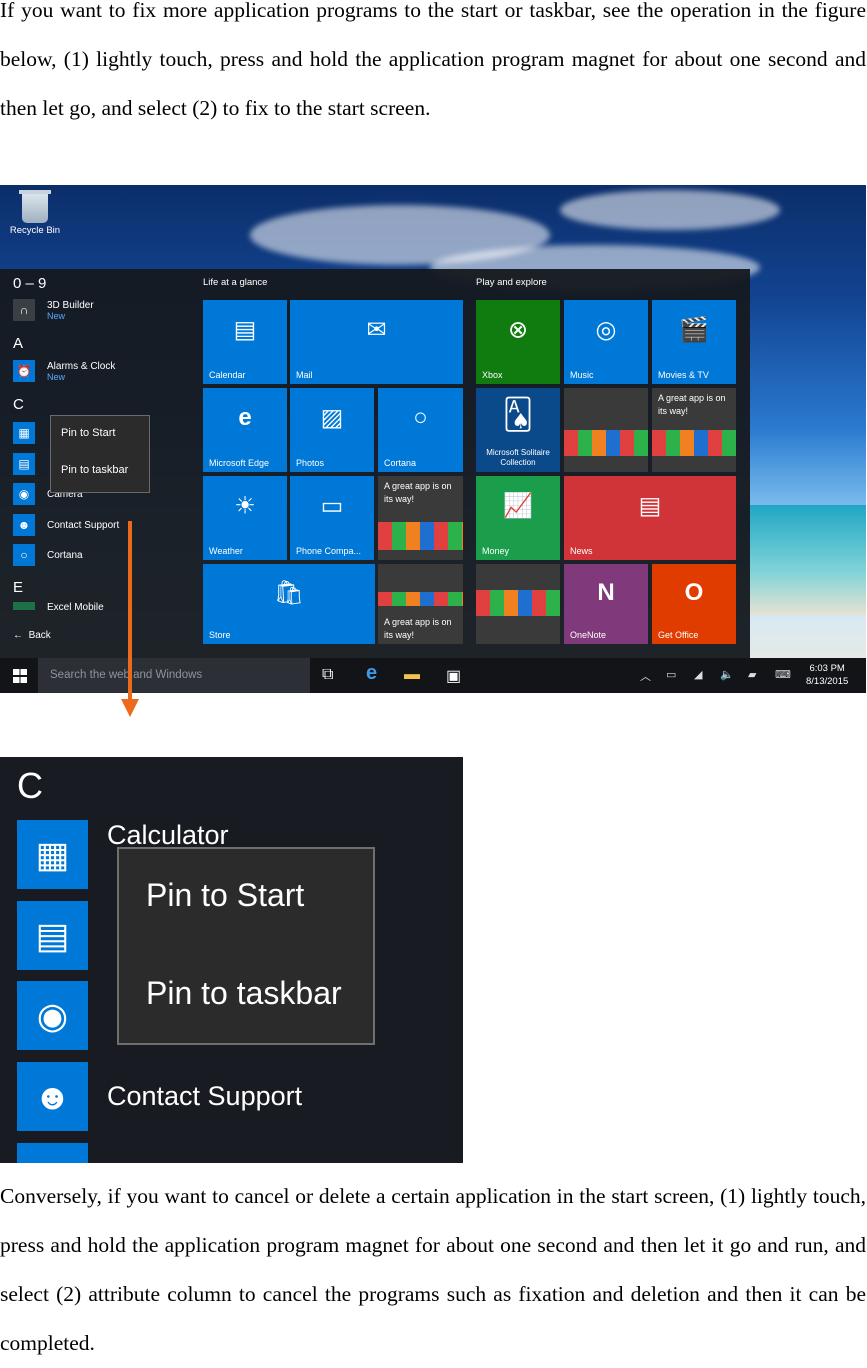  I want to click on tile-onenote: N OneNote, so click(606, 604).